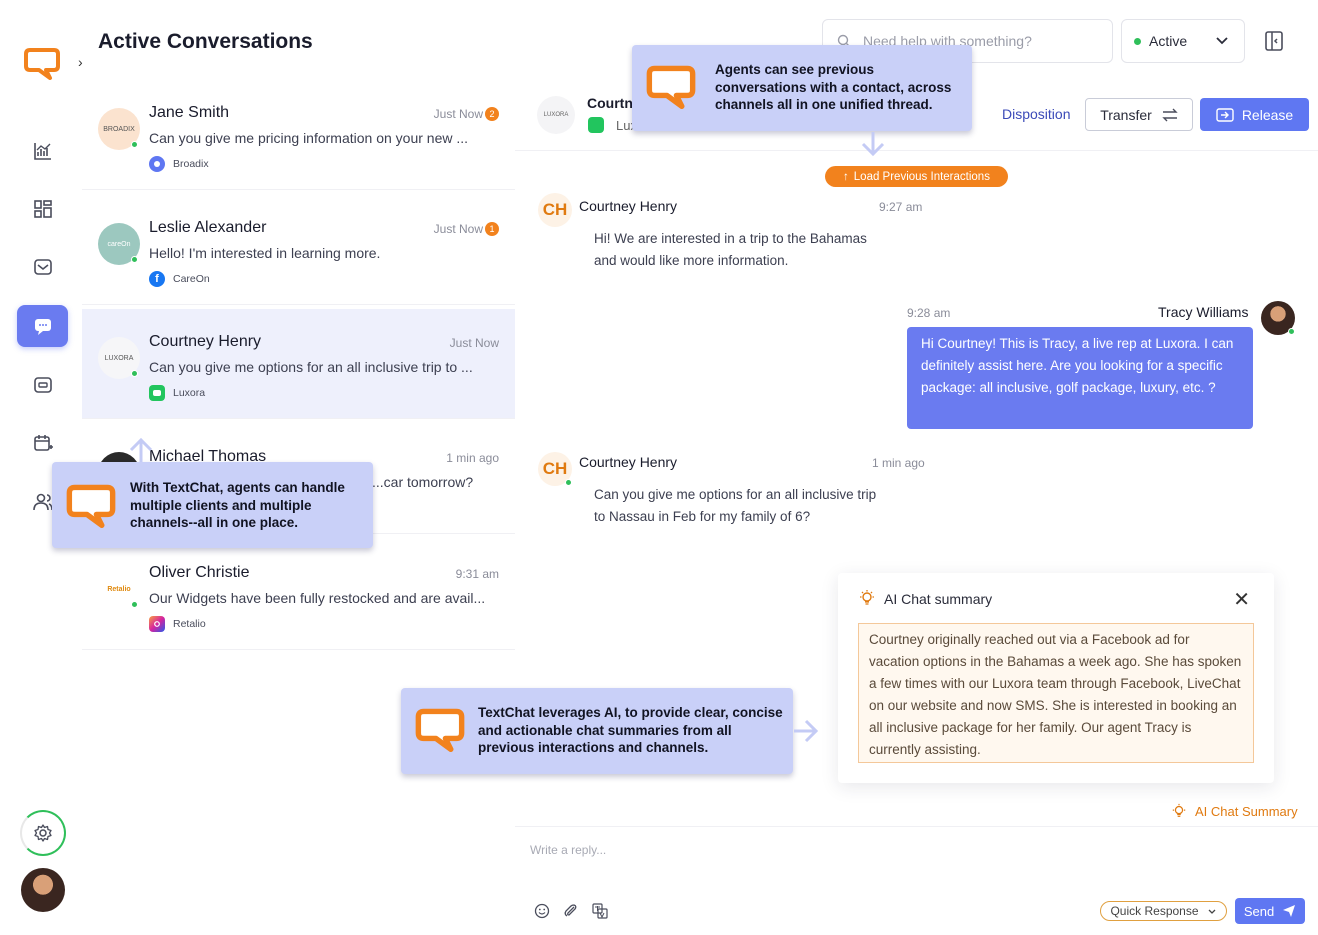  Describe the element at coordinates (1126, 114) in the screenshot. I see `transfer-label: Transfer` at that location.